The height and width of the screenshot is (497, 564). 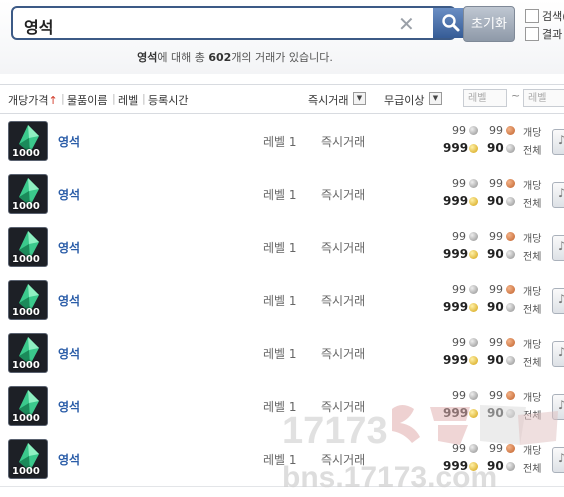 I want to click on summary-prefix: 에 대해 총, so click(x=183, y=57).